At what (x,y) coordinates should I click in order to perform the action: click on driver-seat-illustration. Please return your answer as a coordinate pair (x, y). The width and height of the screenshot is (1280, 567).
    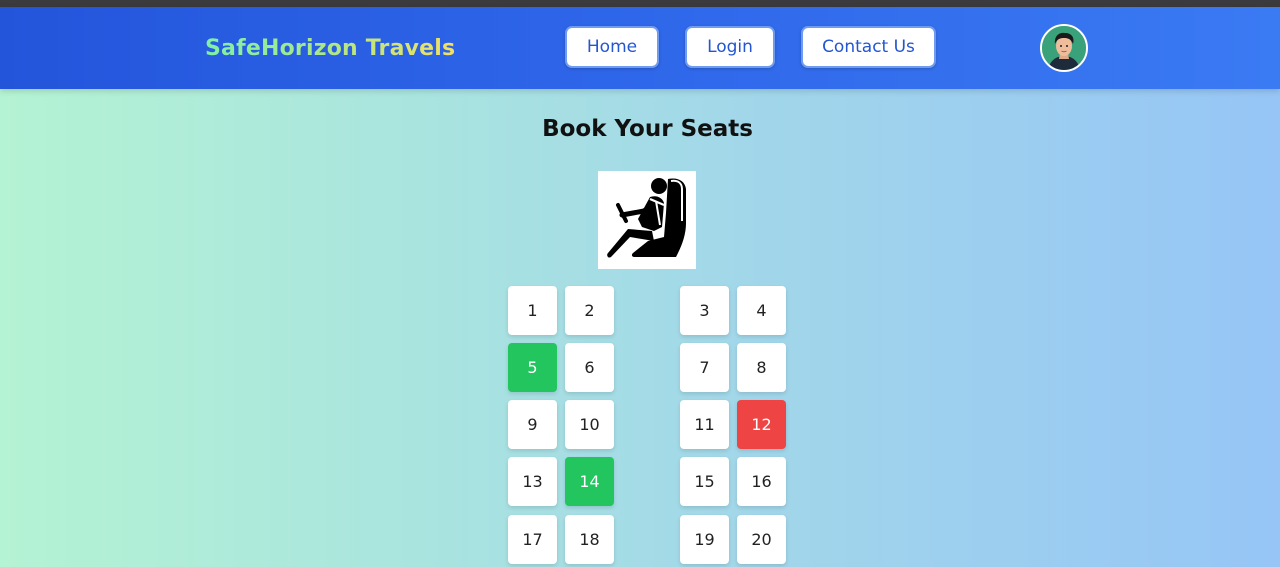
    Looking at the image, I should click on (646, 218).